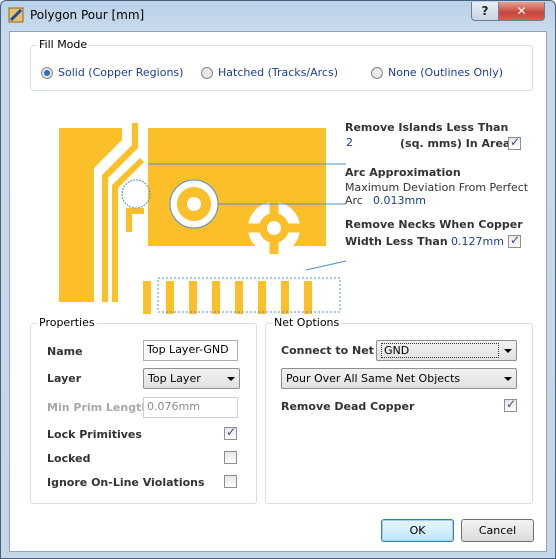 The image size is (556, 559). I want to click on connect-to-net-label: Connect to Net, so click(327, 350).